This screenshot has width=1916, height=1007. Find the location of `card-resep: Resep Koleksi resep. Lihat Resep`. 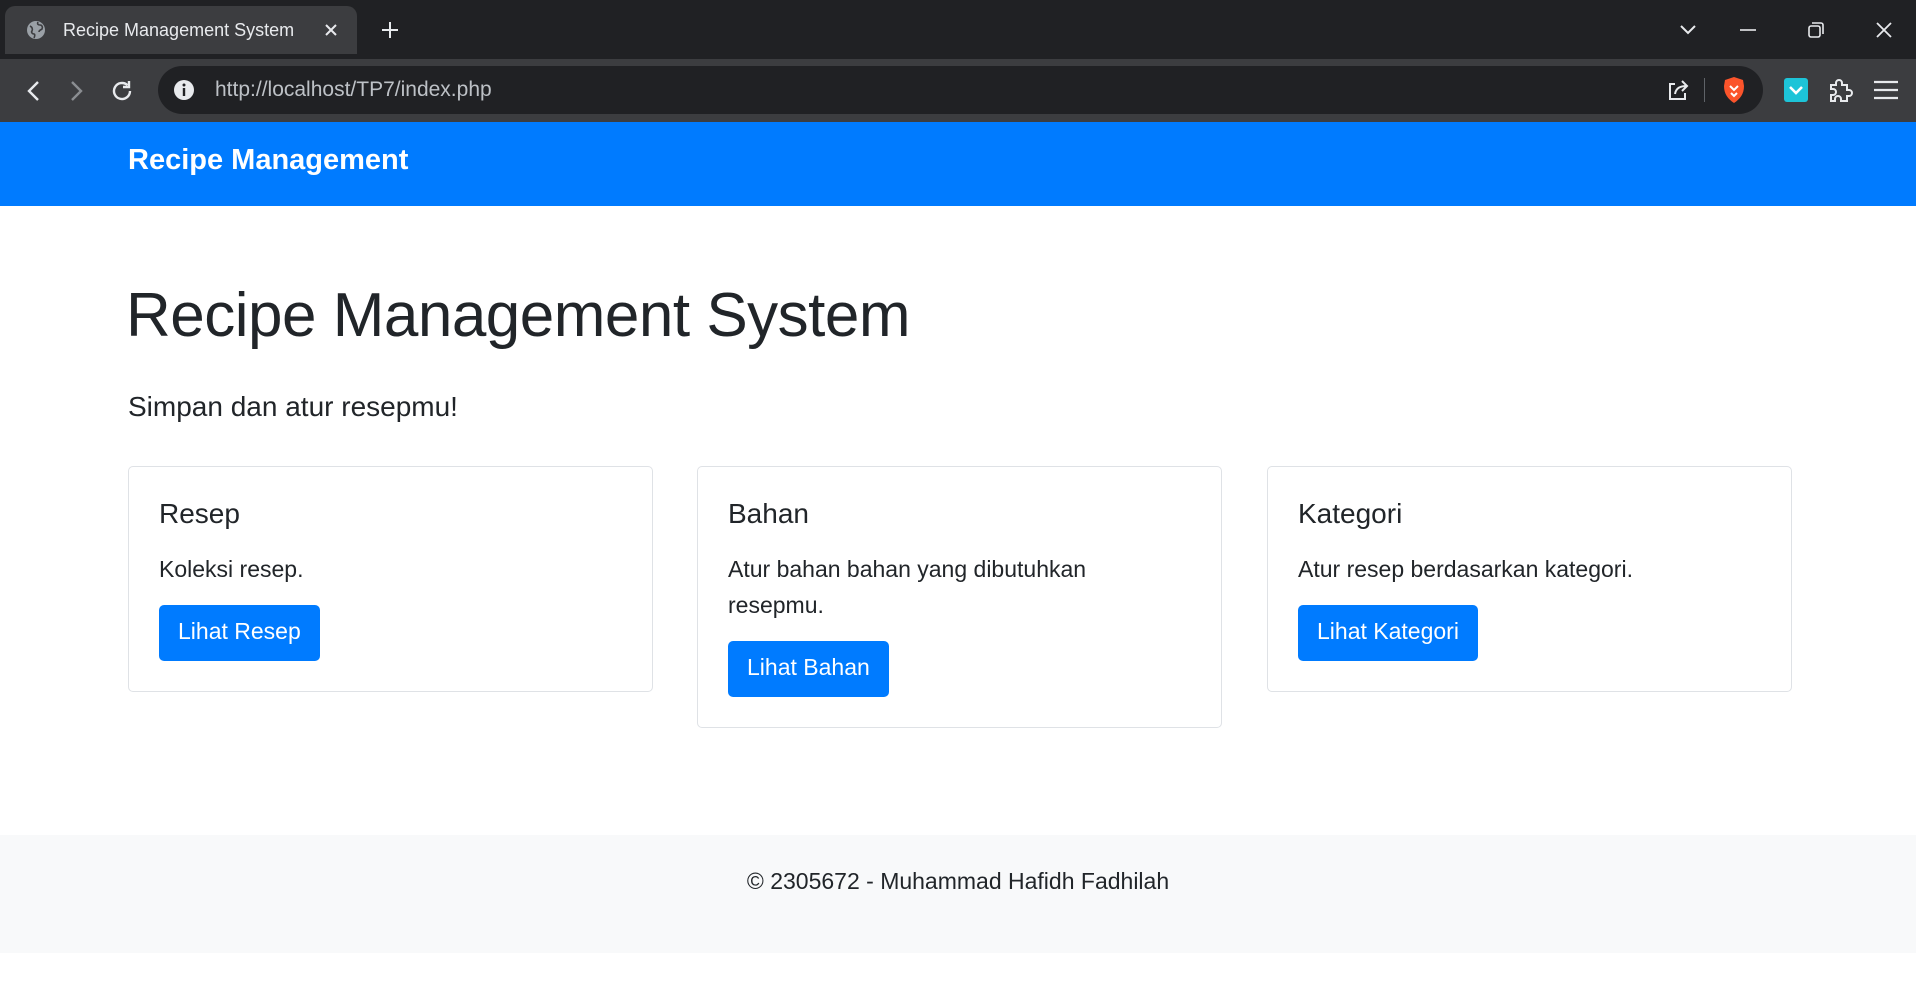

card-resep: Resep Koleksi resep. Lihat Resep is located at coordinates (390, 579).